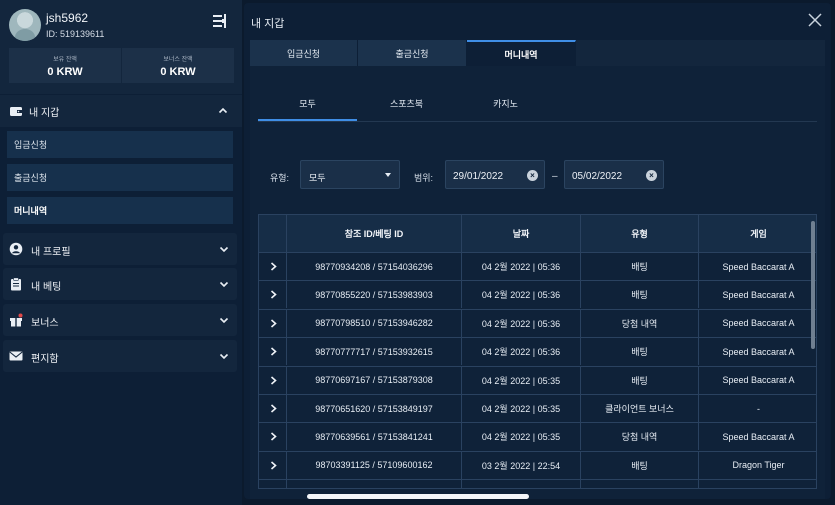 The height and width of the screenshot is (505, 835). Describe the element at coordinates (757, 233) in the screenshot. I see `column-header-game: 게임` at that location.